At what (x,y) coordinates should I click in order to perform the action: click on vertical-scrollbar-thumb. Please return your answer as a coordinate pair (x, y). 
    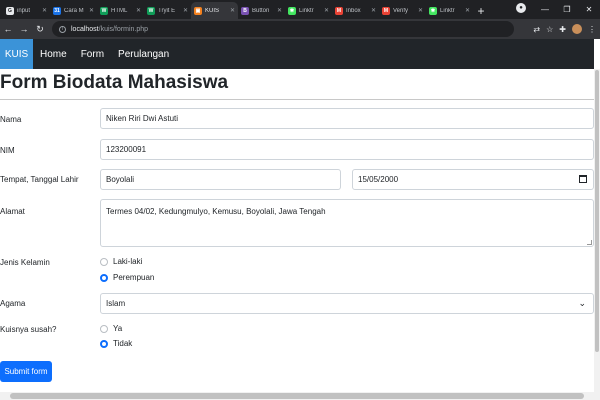
    Looking at the image, I should click on (597, 211).